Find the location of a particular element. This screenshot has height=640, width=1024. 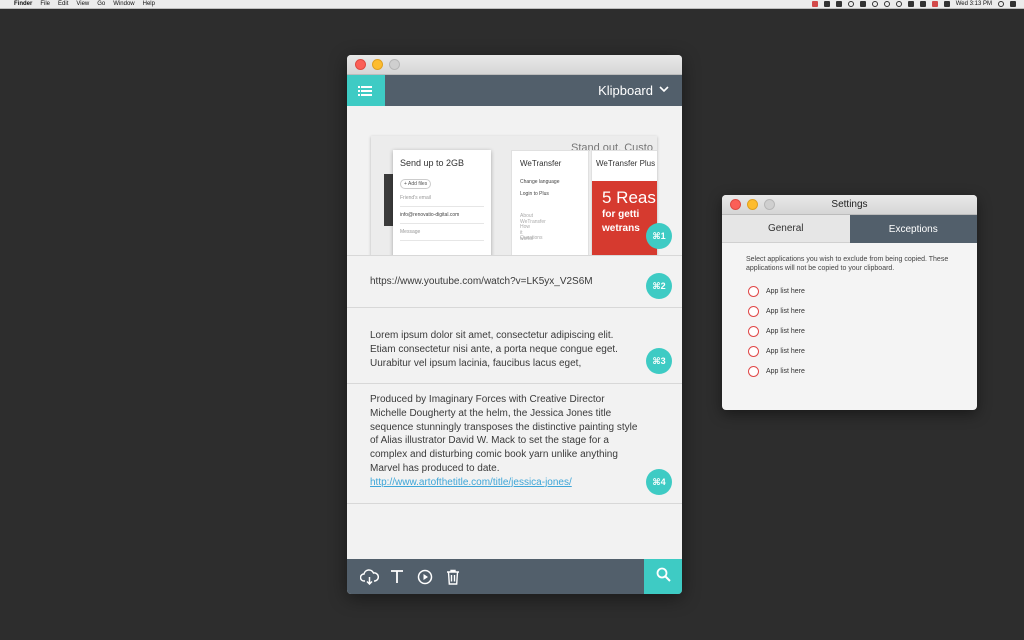

cs-status-icon is located at coordinates (826, 4).